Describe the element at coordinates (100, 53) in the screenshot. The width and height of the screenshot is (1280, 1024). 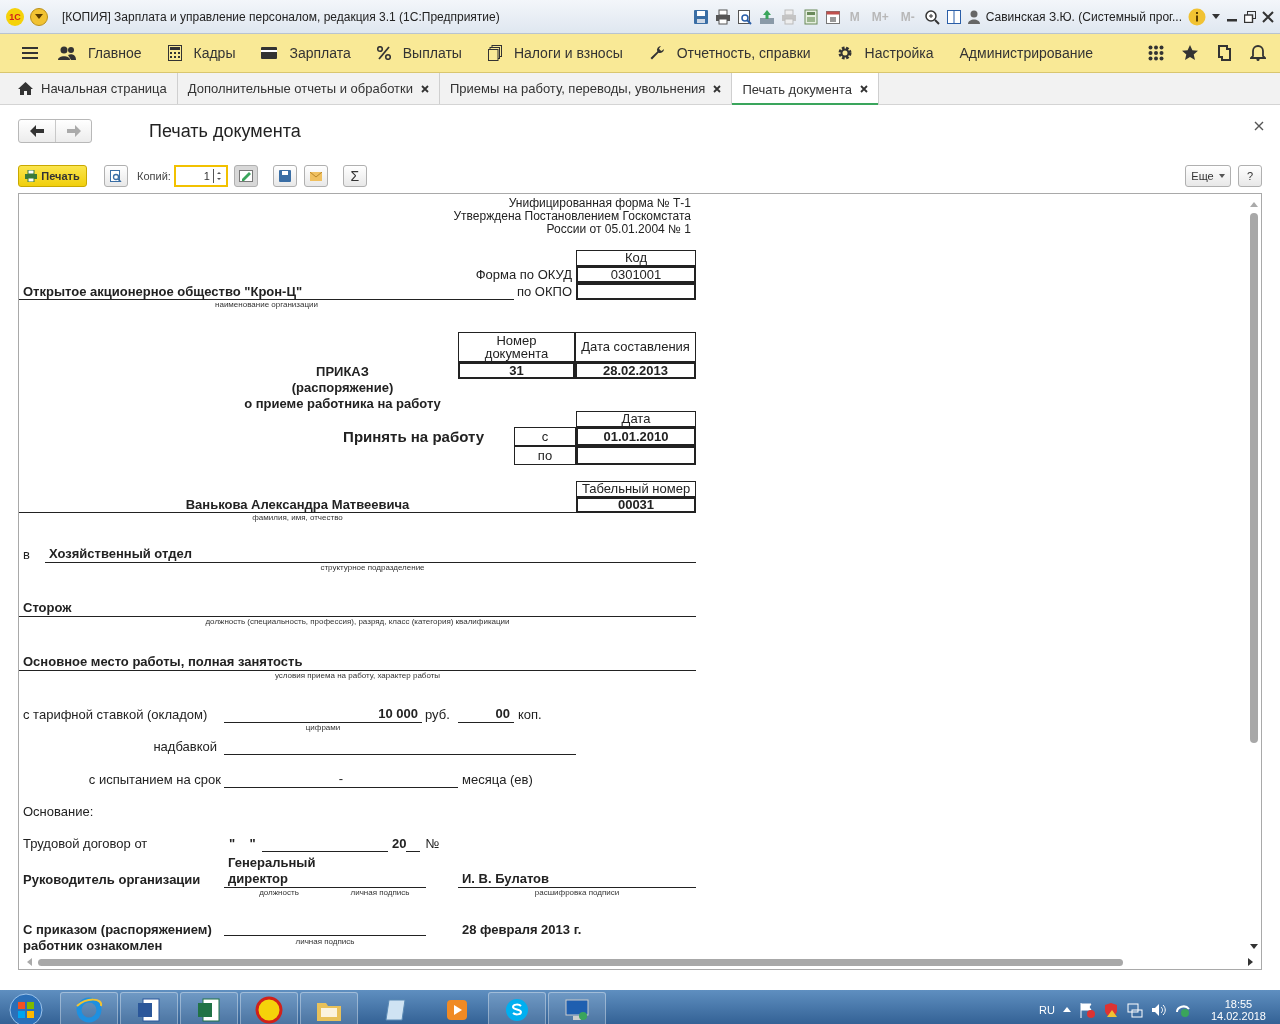
I see `section-item: Главное` at that location.